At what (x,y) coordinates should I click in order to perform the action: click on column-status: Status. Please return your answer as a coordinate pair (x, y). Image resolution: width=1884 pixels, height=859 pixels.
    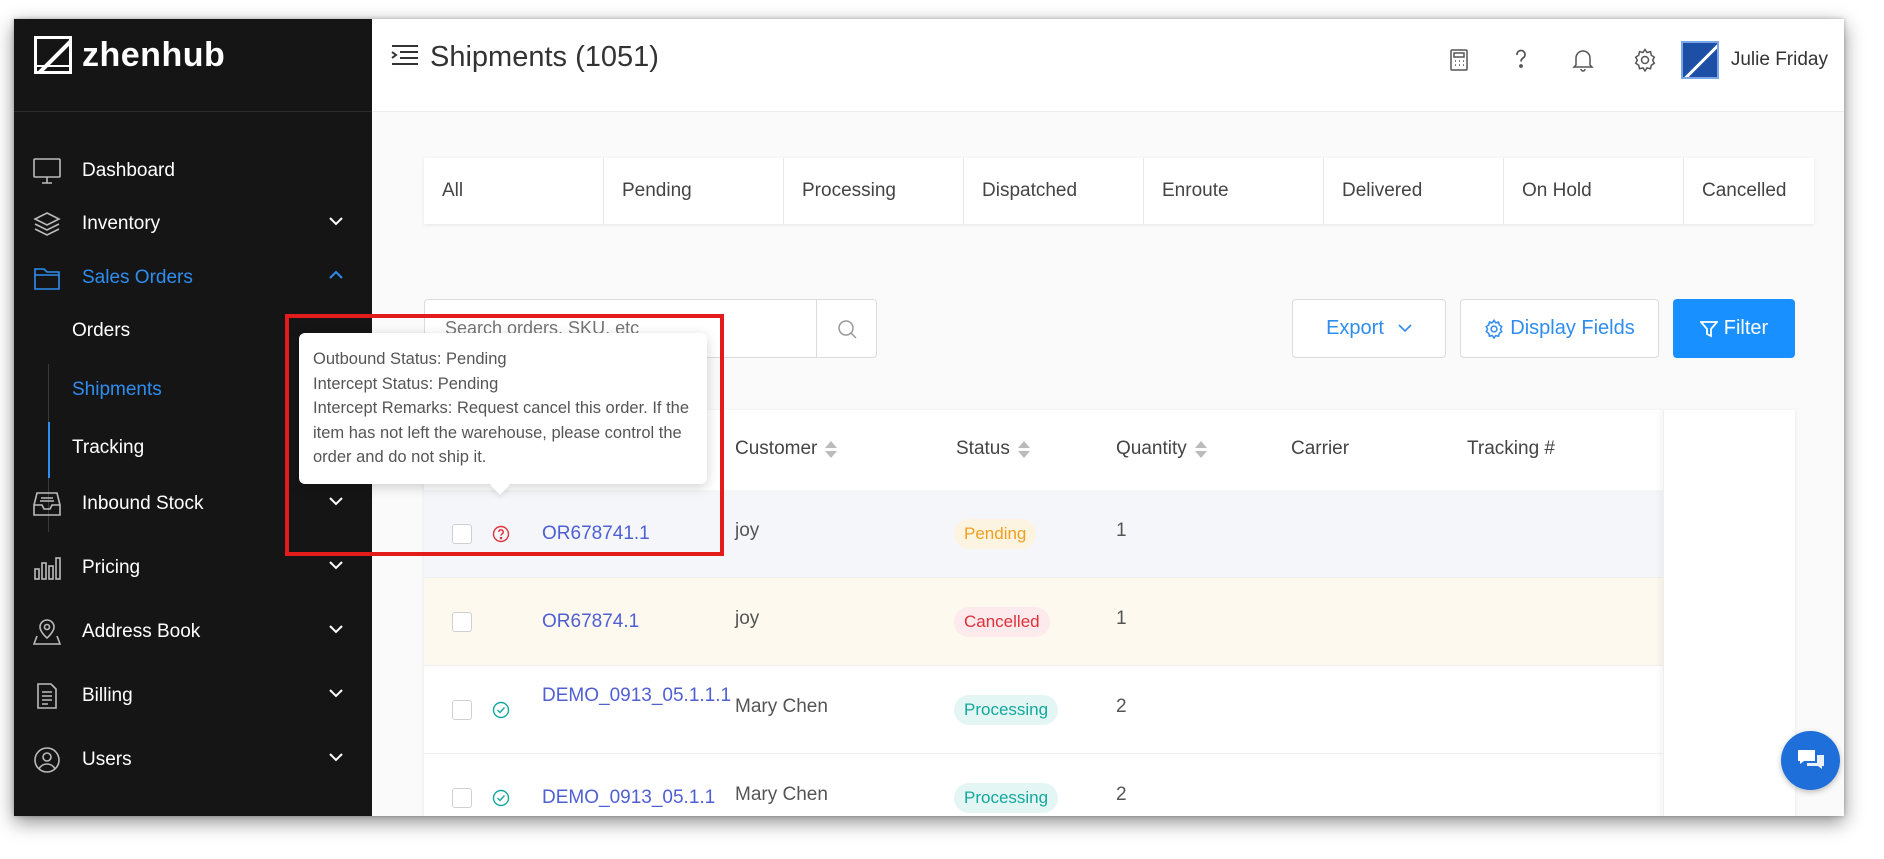
    Looking at the image, I should click on (993, 449).